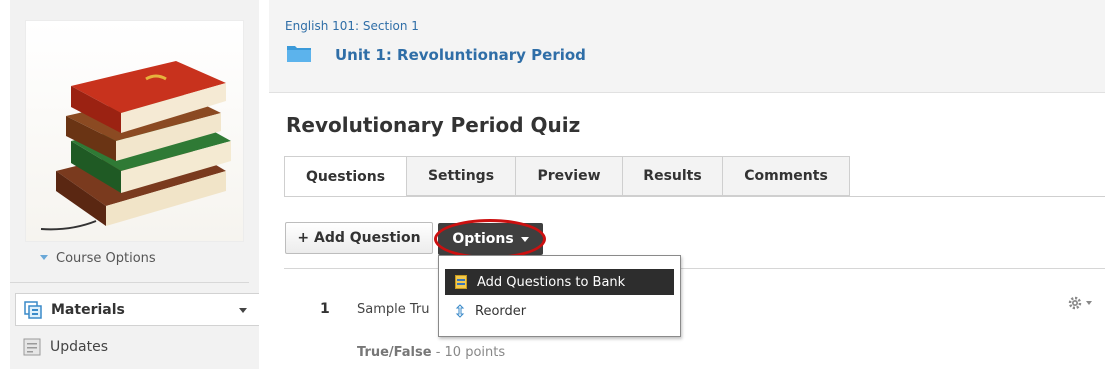 The height and width of the screenshot is (369, 1105). I want to click on tabs-underline, so click(694, 196).